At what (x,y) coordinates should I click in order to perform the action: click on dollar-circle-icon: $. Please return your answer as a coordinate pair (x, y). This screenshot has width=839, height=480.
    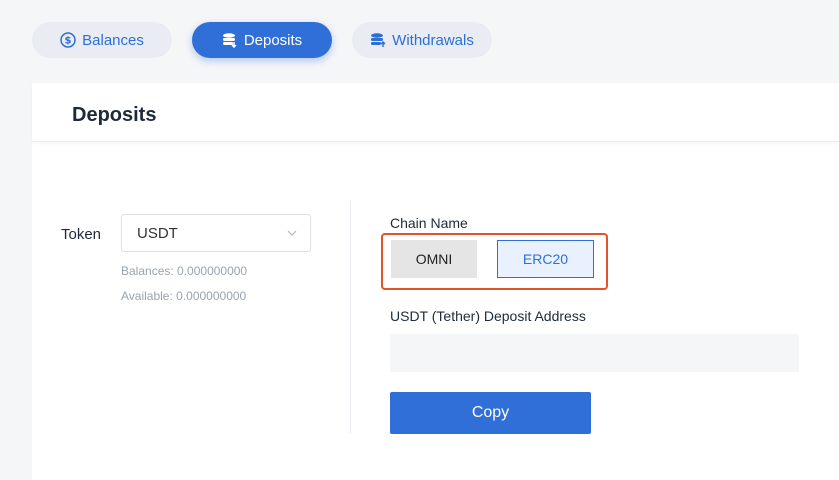
    Looking at the image, I should click on (68, 40).